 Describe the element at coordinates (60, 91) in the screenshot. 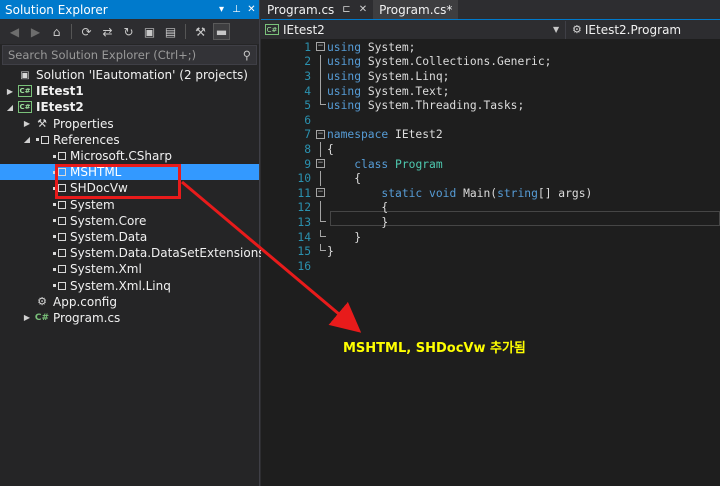

I see `tree-item-label: IEtest1` at that location.